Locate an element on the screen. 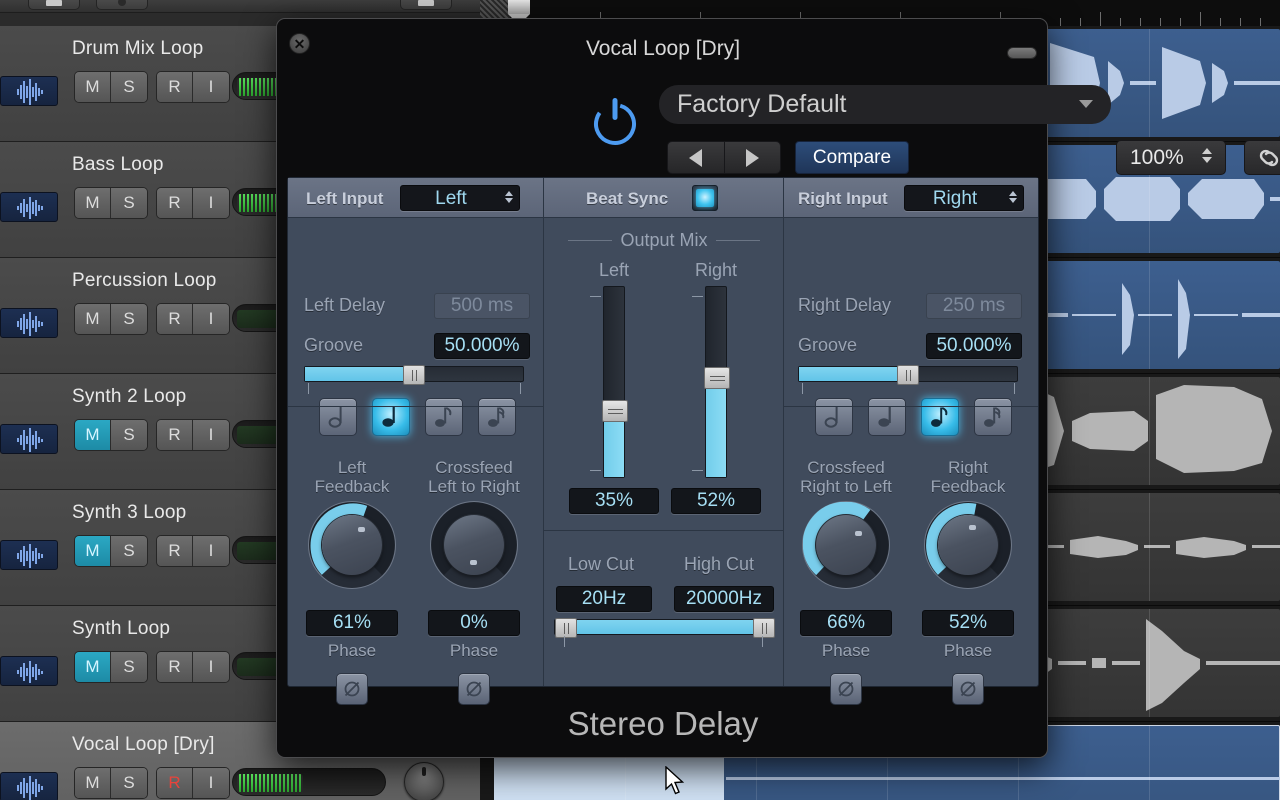 The image size is (1280, 800). output-left-value: 35% is located at coordinates (614, 501).